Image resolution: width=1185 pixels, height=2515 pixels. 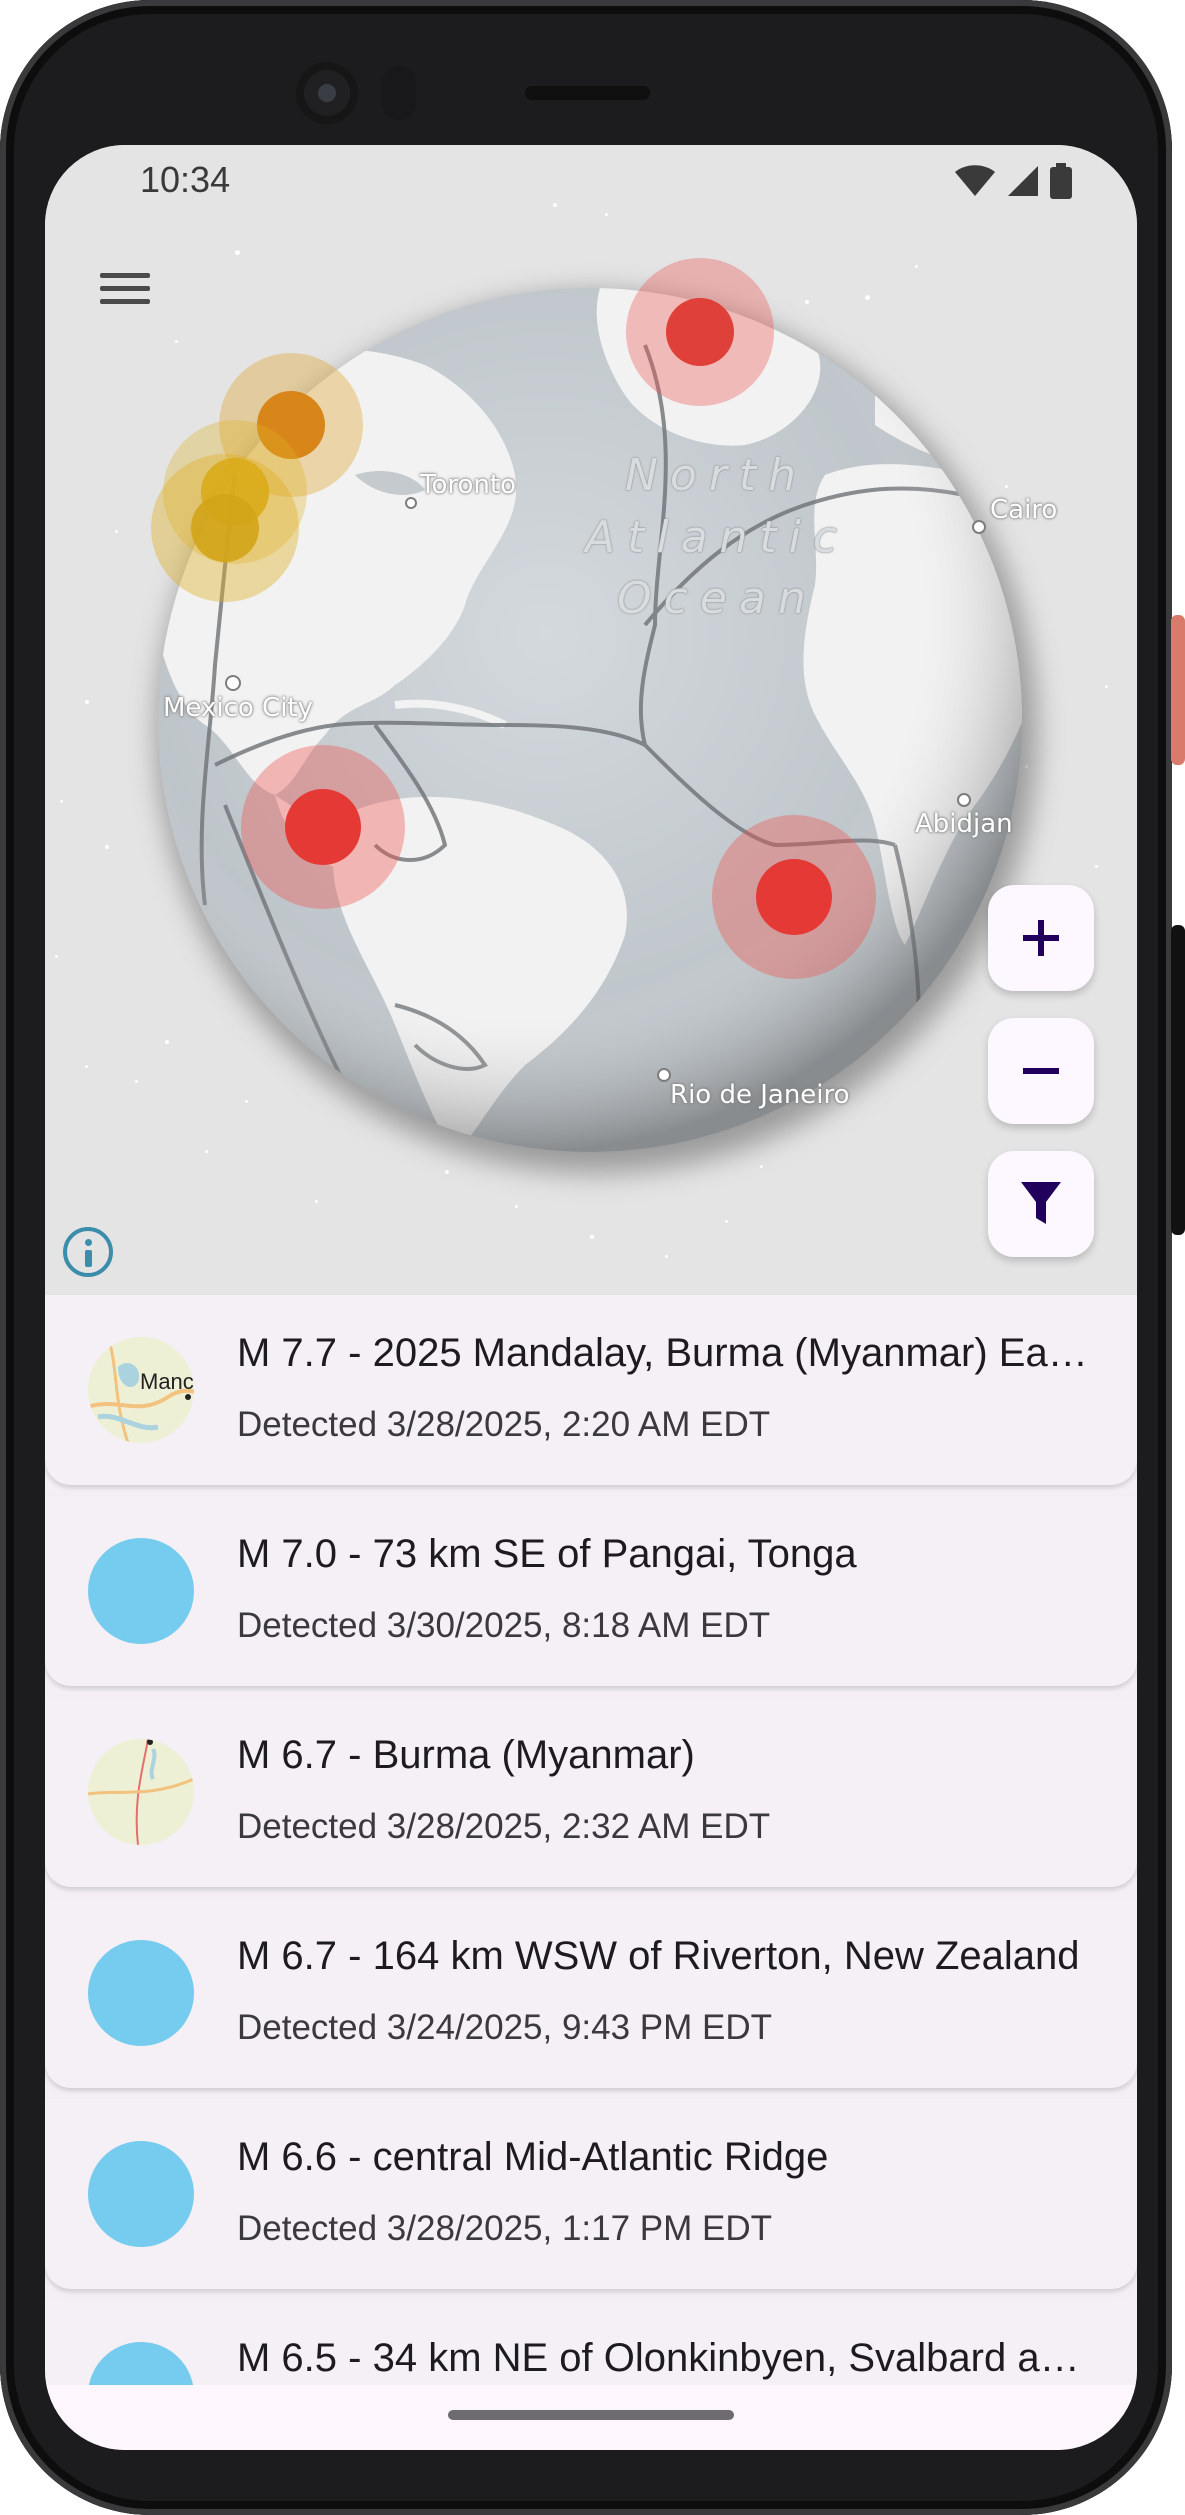 I want to click on info-icon, so click(x=88, y=1242).